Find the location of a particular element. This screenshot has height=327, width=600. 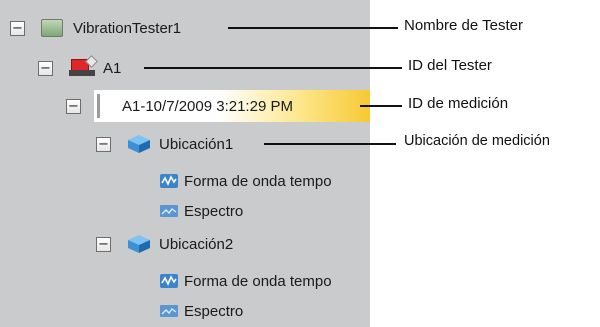

measurement-id-label: A1-10/7/2009 3:21:29 PM is located at coordinates (207, 106).